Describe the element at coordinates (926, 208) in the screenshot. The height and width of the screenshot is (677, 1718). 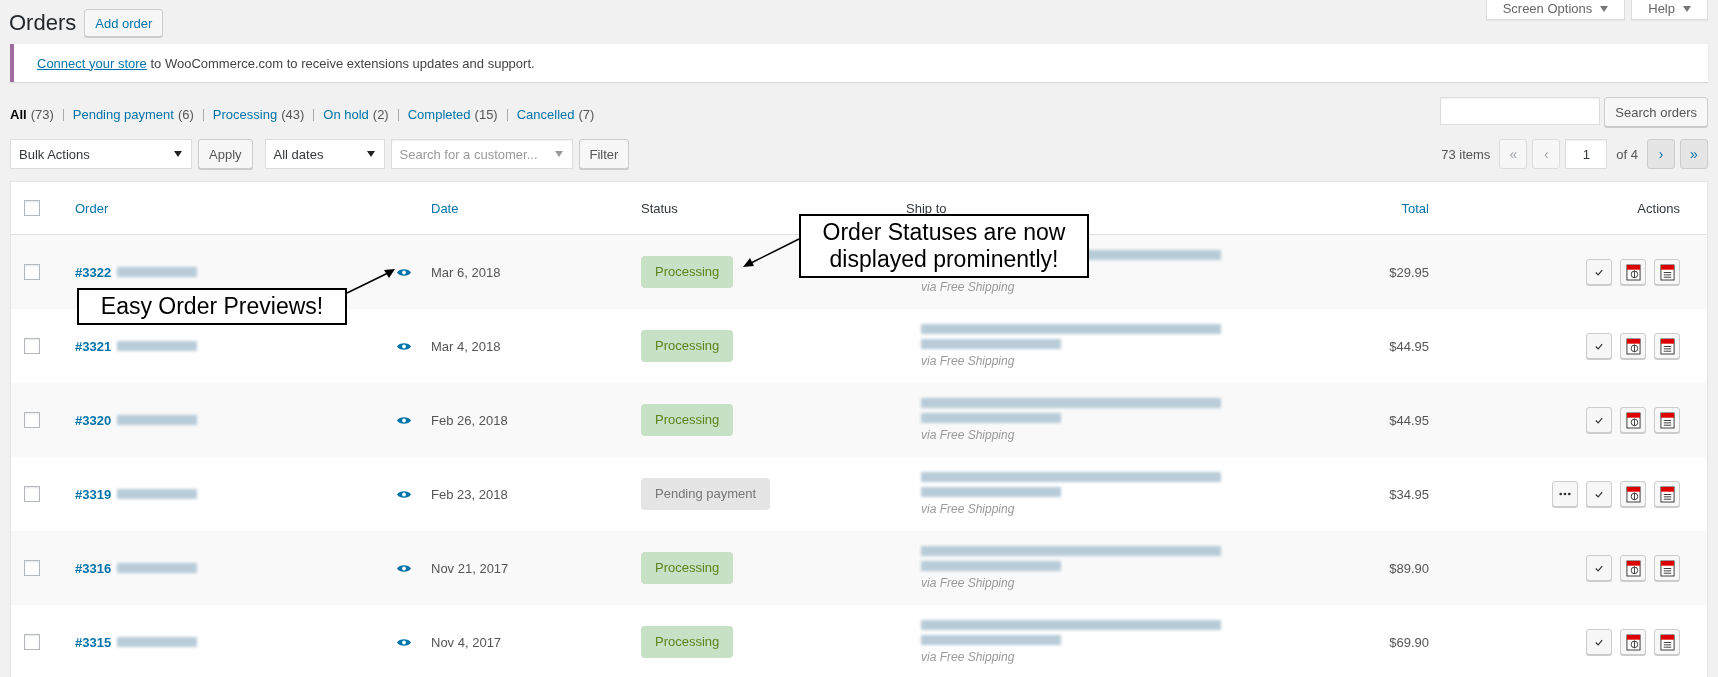
I see `column-header: Ship to` at that location.